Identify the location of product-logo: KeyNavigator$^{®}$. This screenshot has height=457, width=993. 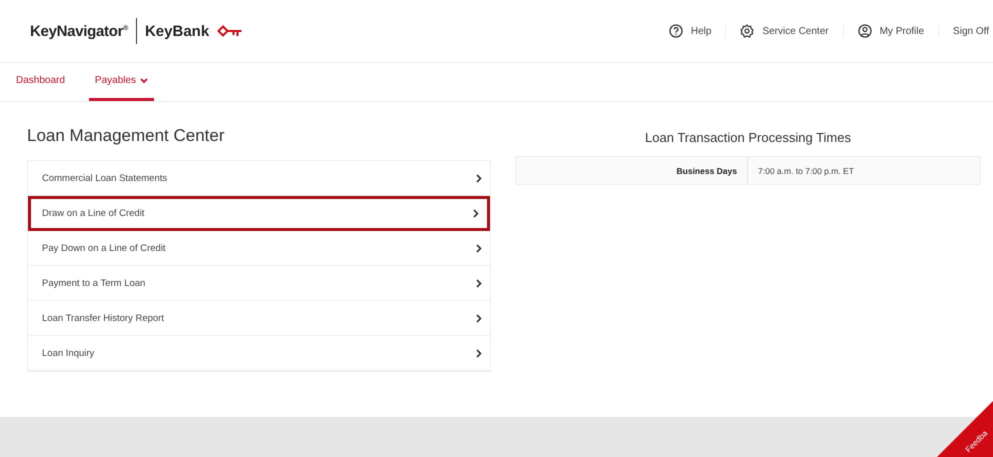
(79, 31).